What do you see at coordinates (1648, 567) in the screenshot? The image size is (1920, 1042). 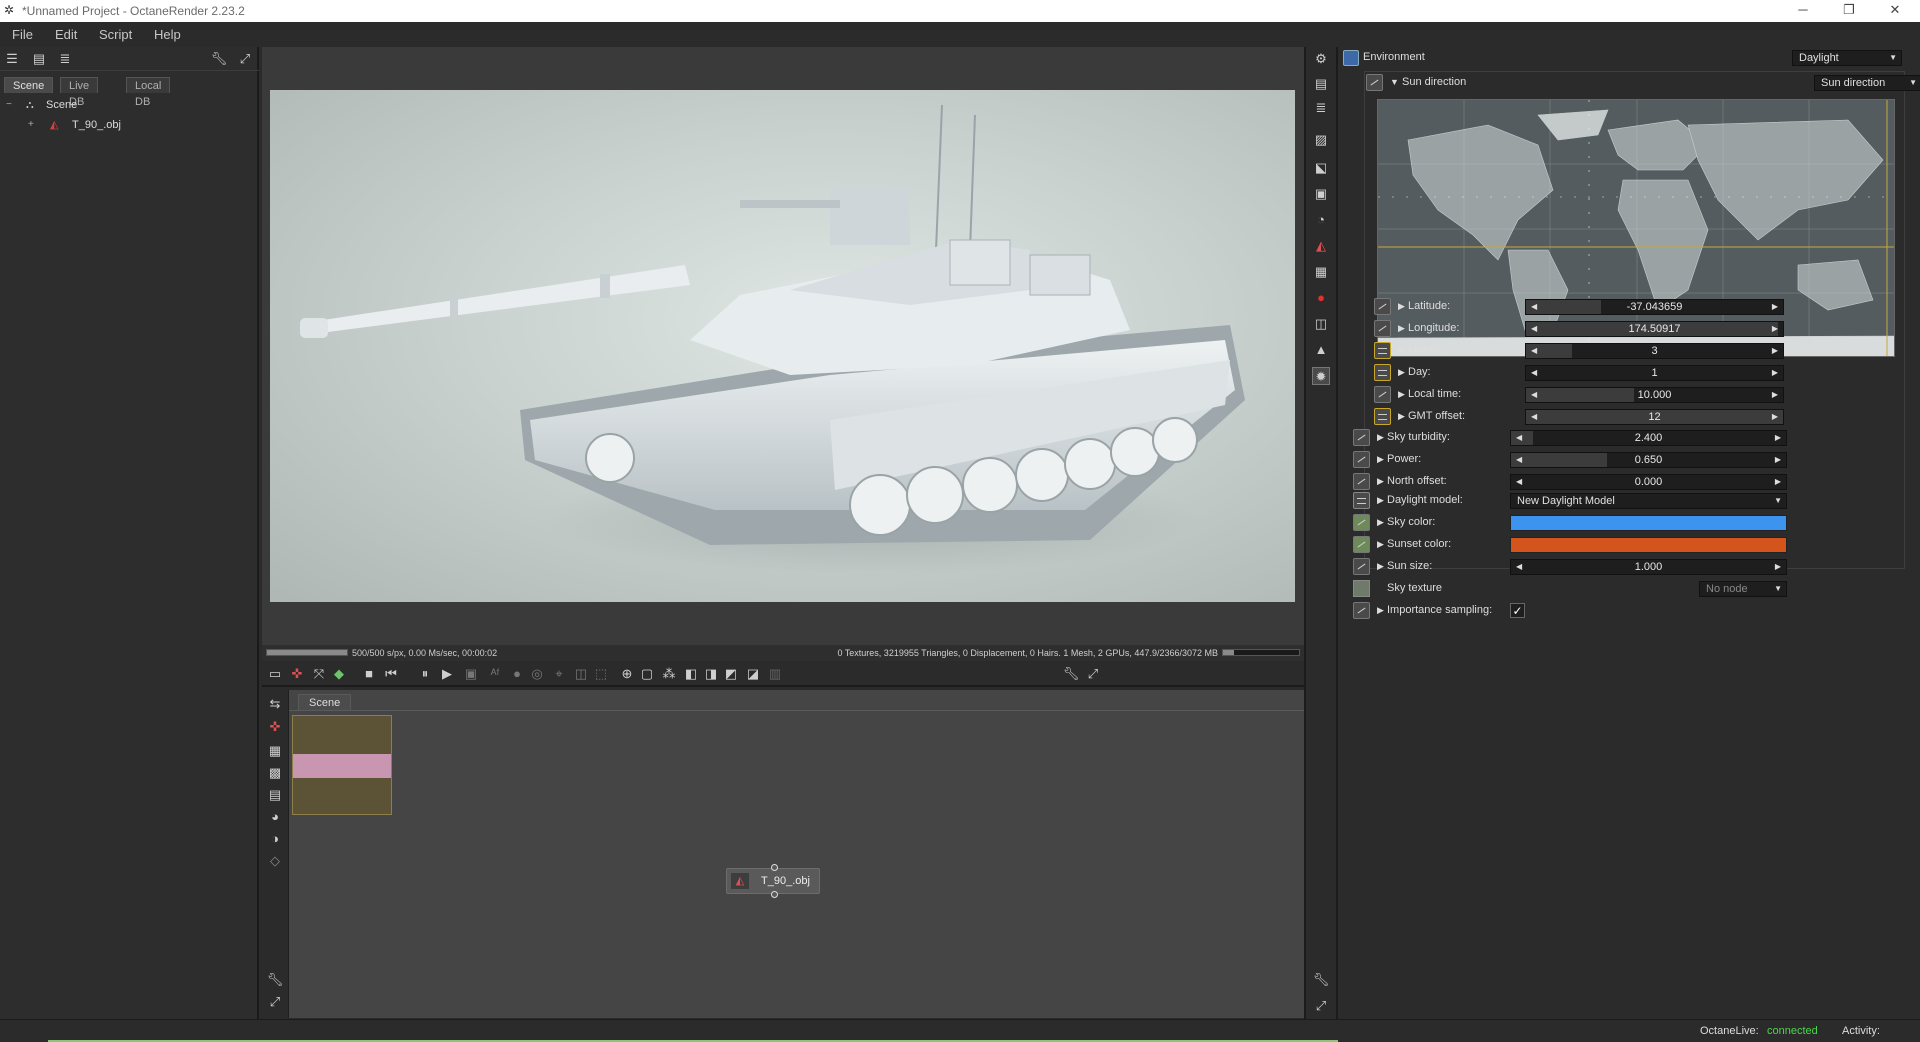 I see `sun-size-slider: ◀ 1.000 ▶` at bounding box center [1648, 567].